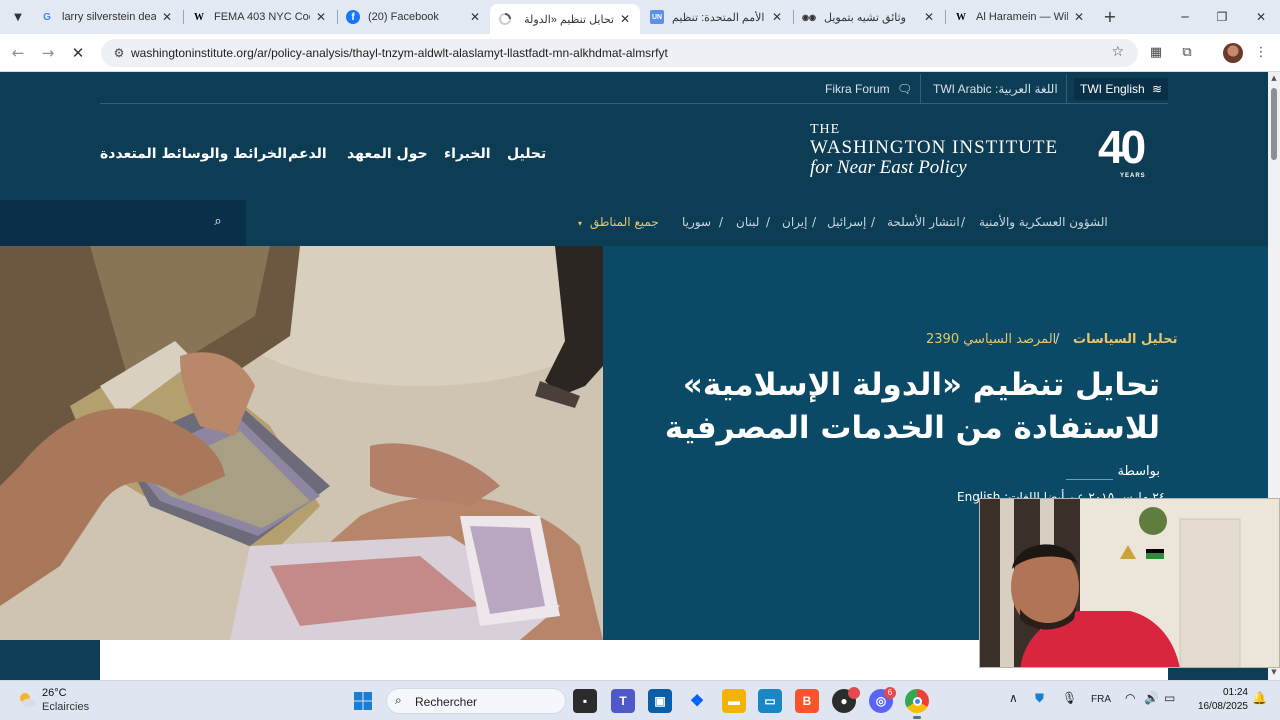 Image resolution: width=1280 pixels, height=720 pixels. What do you see at coordinates (1110, 17) in the screenshot?
I see `new-tab-plus-icon: +` at bounding box center [1110, 17].